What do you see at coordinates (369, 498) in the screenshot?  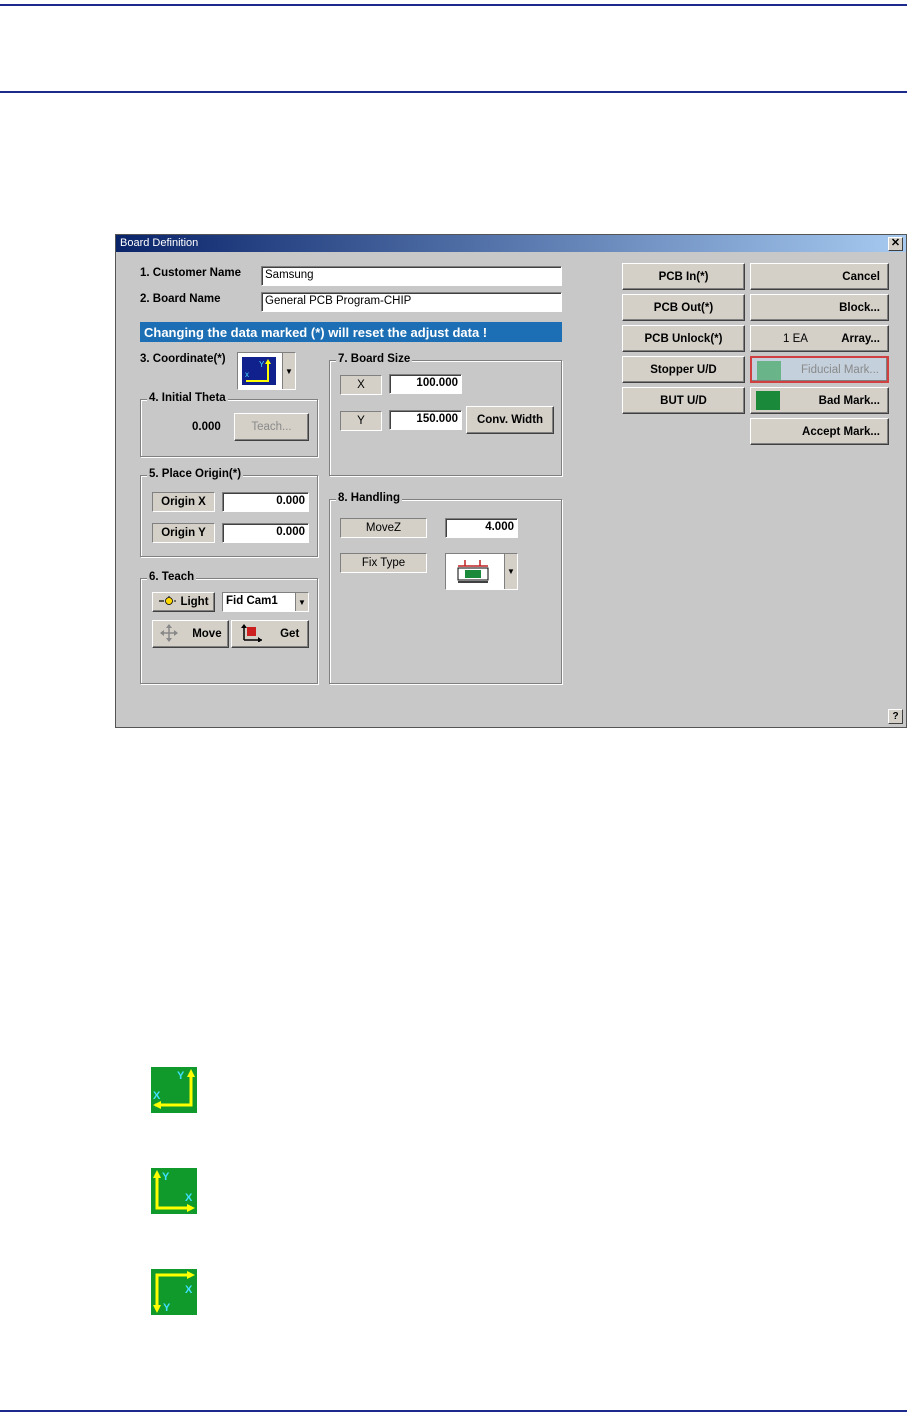 I see `handling-label: 8. Handling` at bounding box center [369, 498].